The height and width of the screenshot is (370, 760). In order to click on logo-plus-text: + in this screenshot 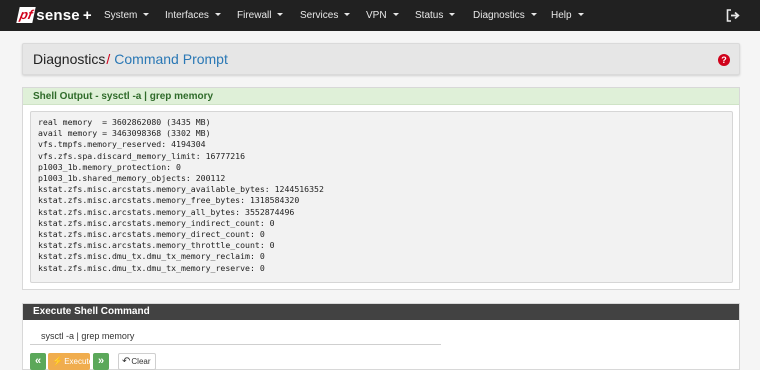, I will do `click(87, 15)`.